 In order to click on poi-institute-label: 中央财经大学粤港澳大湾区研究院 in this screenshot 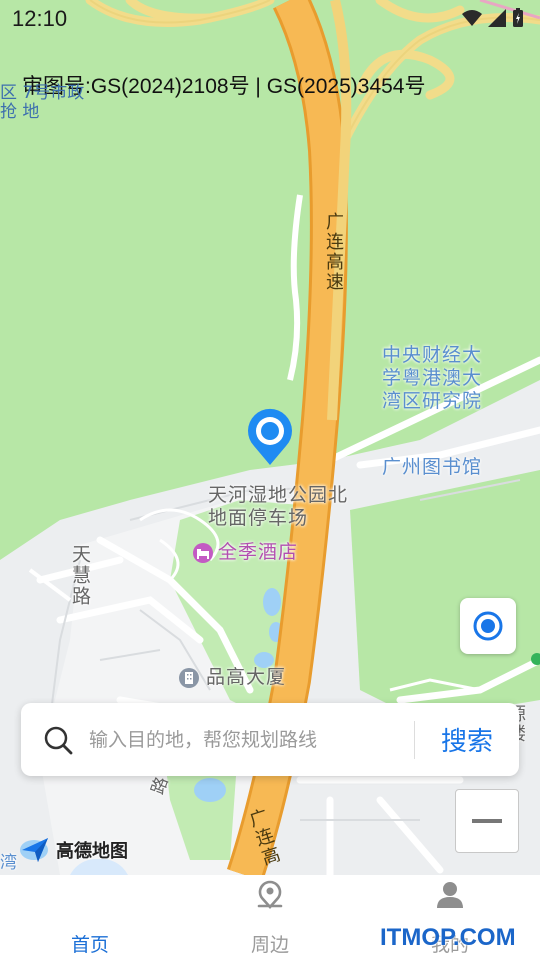, I will do `click(441, 378)`.